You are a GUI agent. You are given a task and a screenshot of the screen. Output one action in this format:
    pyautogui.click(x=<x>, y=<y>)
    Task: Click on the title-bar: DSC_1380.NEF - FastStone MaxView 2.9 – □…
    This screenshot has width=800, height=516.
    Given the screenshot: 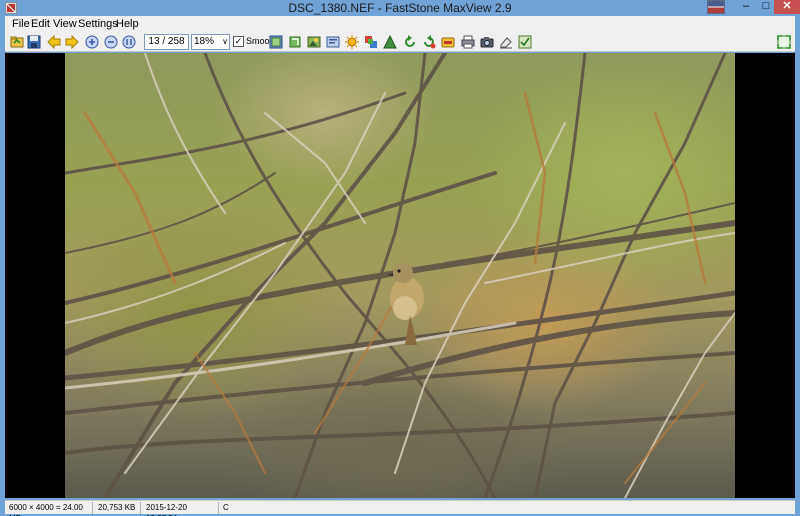 What is the action you would take?
    pyautogui.click(x=400, y=8)
    